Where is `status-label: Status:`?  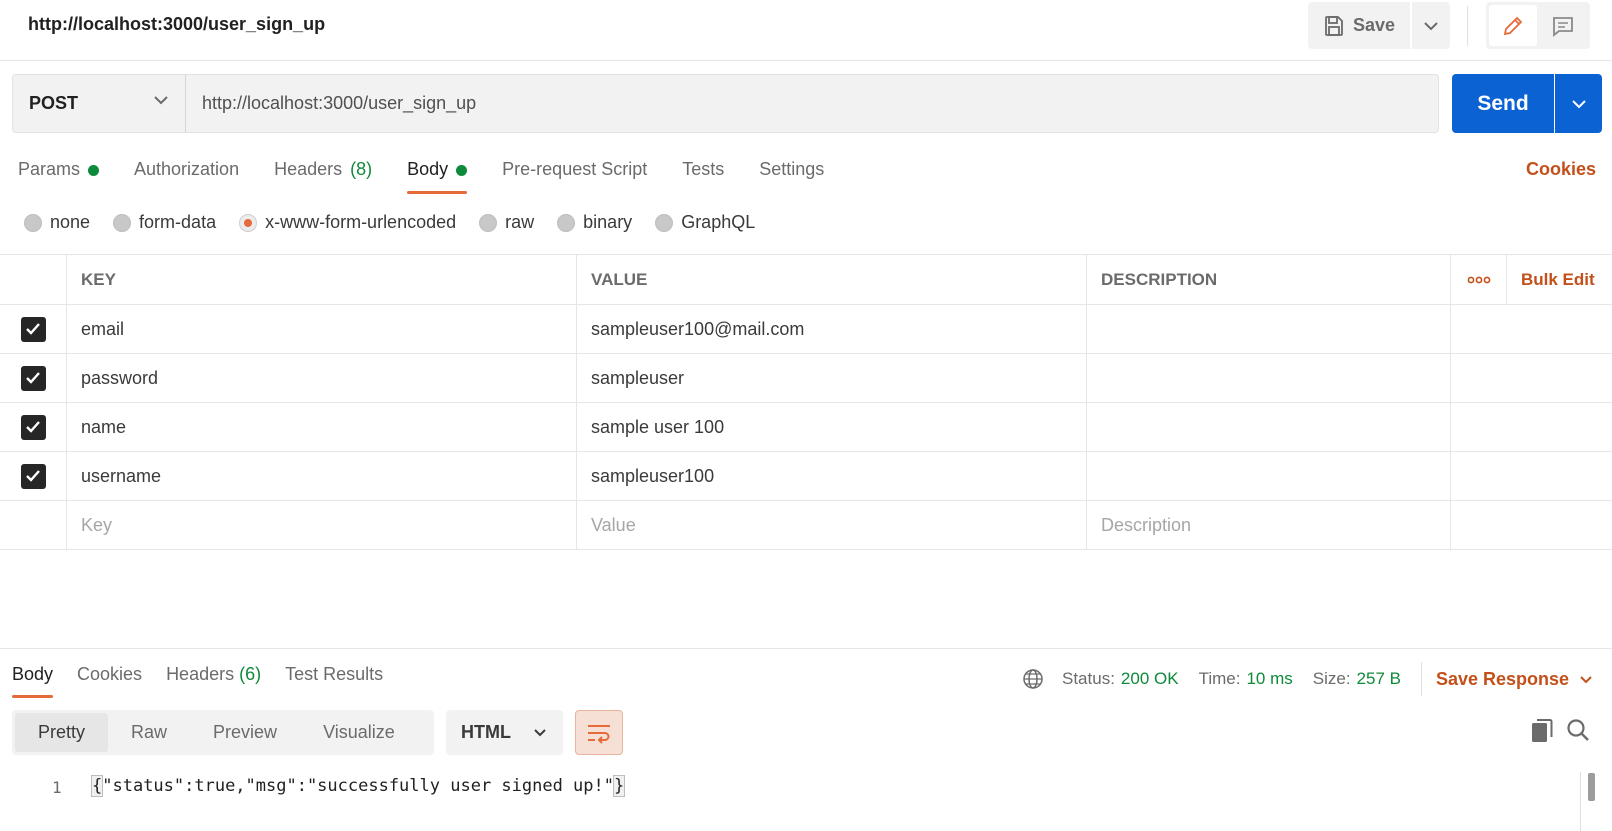
status-label: Status: is located at coordinates (1088, 678).